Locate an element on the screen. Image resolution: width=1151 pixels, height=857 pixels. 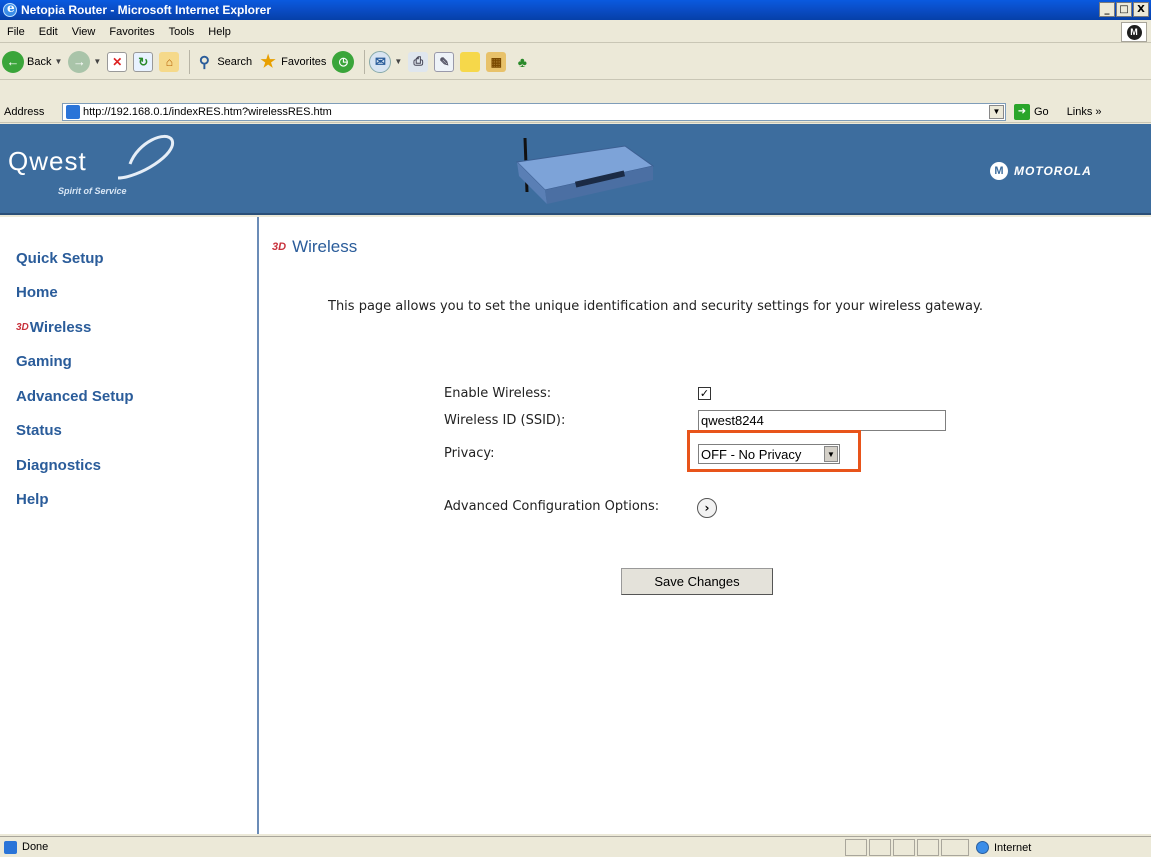
edit-button: ✎ is located at coordinates (444, 61).